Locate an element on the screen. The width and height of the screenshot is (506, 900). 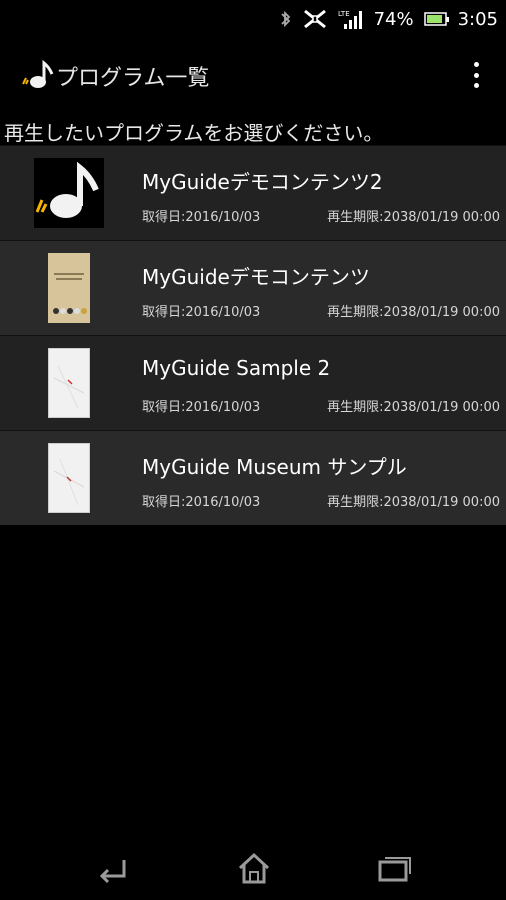
clock: 3:05 is located at coordinates (477, 19).